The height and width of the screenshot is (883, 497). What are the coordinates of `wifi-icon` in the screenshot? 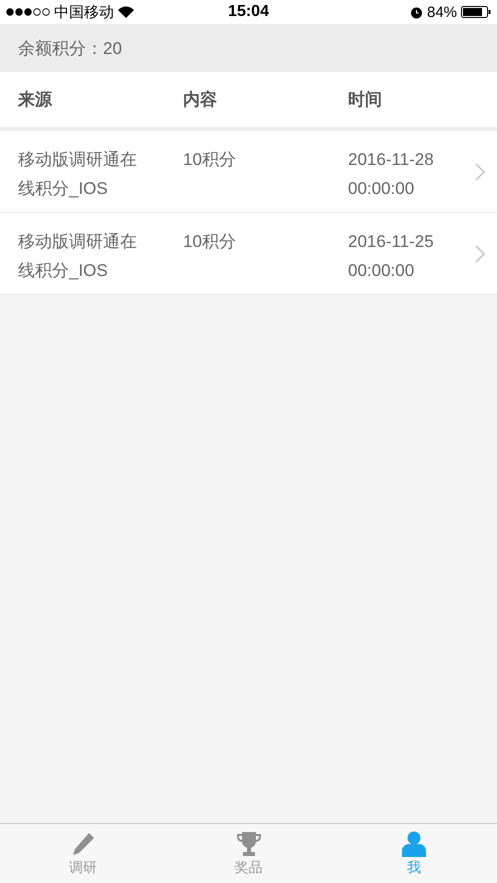 It's located at (126, 12).